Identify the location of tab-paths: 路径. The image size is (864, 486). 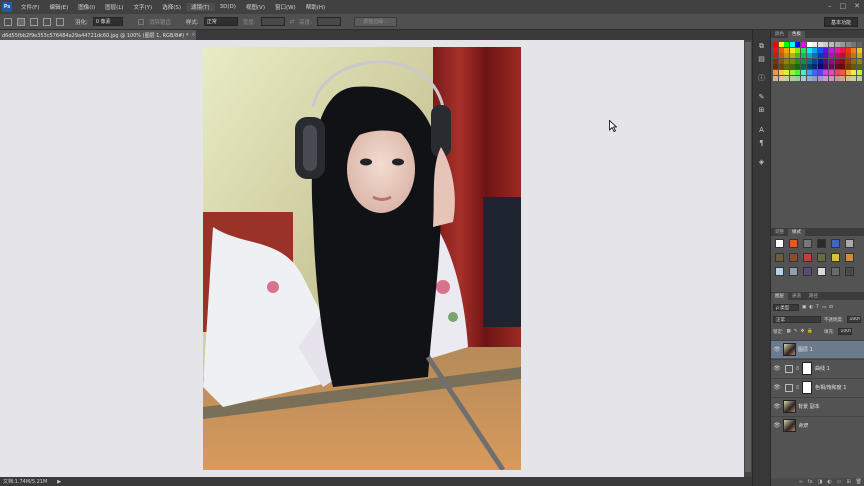
(813, 296).